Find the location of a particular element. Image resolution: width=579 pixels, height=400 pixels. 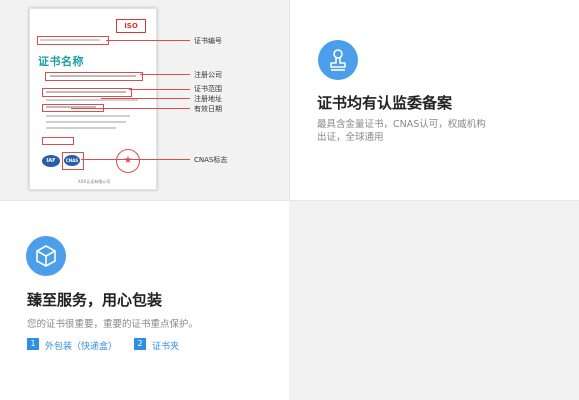

feature-record-desc-line1: 最具含金量证书，CNAS认可，权威机构 is located at coordinates (401, 124).